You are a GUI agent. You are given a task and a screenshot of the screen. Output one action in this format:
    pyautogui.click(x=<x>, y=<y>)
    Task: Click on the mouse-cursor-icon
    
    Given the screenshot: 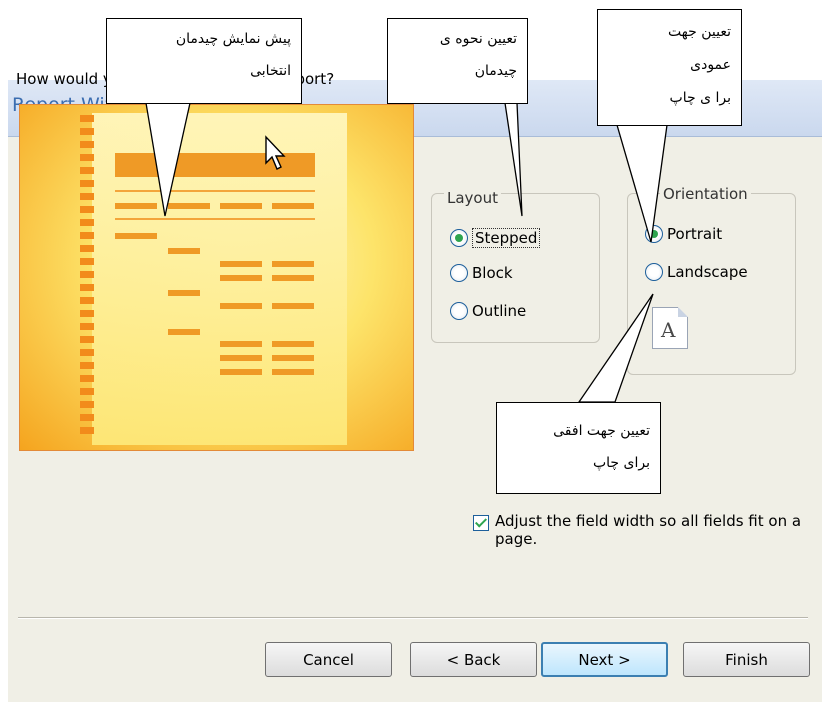 What is the action you would take?
    pyautogui.click(x=275, y=152)
    